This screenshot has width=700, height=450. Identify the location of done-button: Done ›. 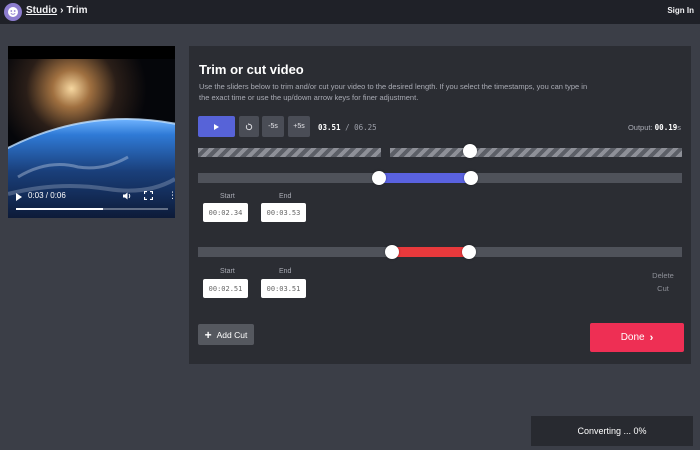
(637, 337).